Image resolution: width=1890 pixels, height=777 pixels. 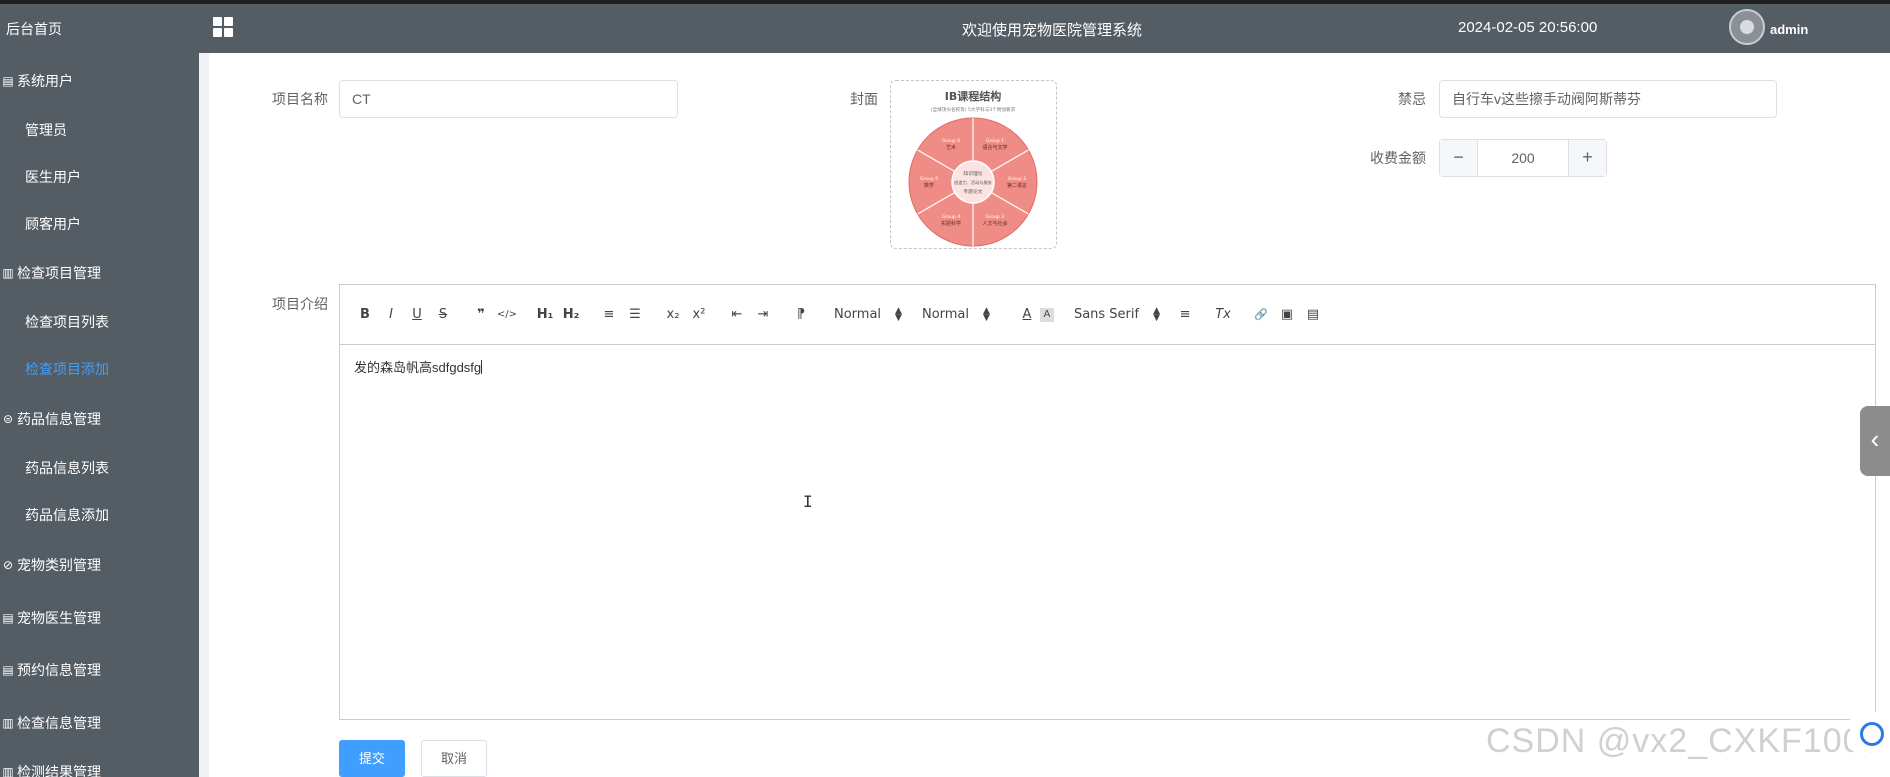 I want to click on text-color-icon: A, so click(x=1027, y=315).